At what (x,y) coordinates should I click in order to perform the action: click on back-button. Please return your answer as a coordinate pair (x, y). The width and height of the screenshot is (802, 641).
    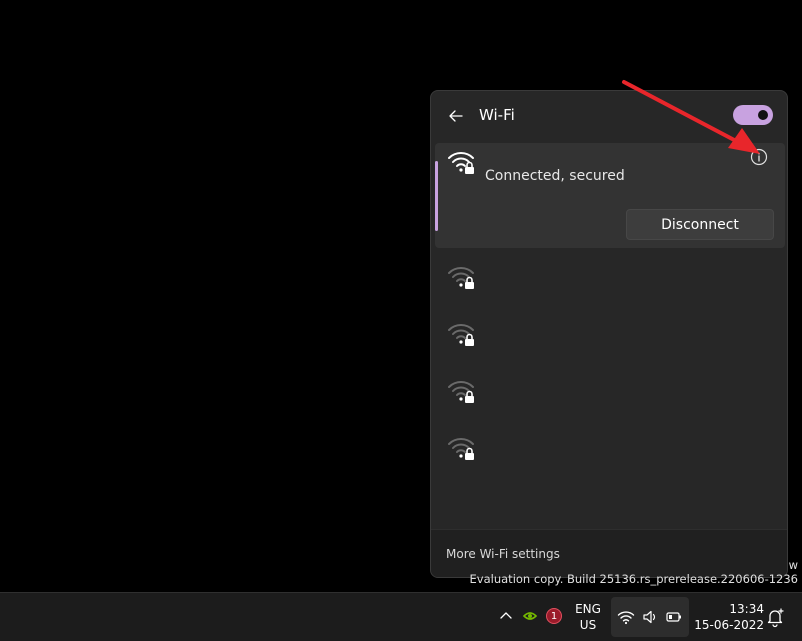
    Looking at the image, I should click on (456, 116).